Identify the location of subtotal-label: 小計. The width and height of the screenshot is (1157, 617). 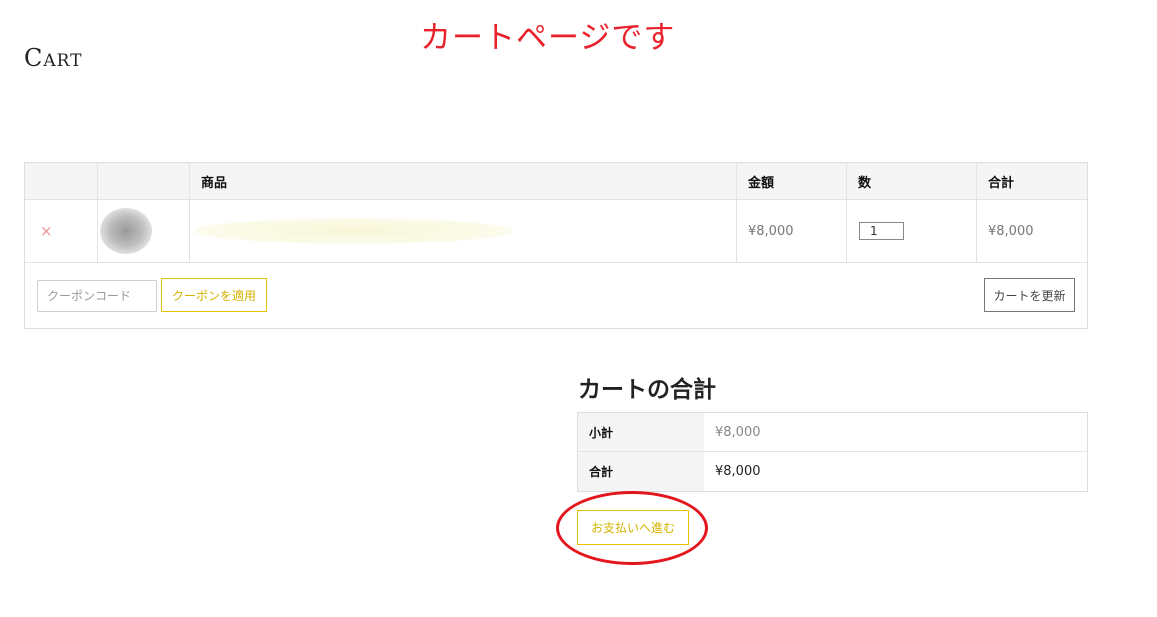
(641, 432).